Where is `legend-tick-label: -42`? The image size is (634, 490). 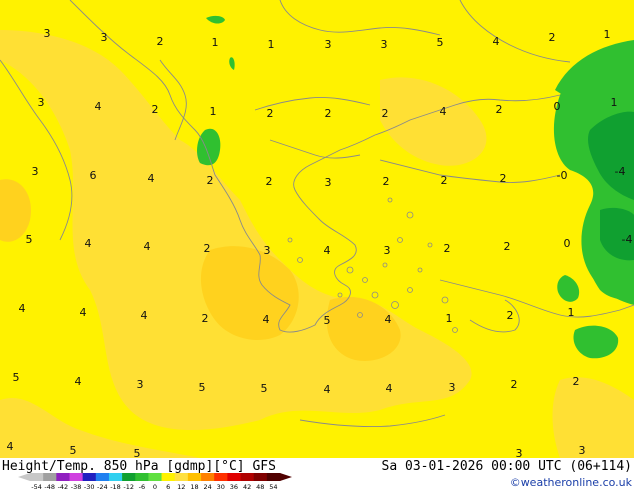 legend-tick-label: -42 is located at coordinates (63, 486).